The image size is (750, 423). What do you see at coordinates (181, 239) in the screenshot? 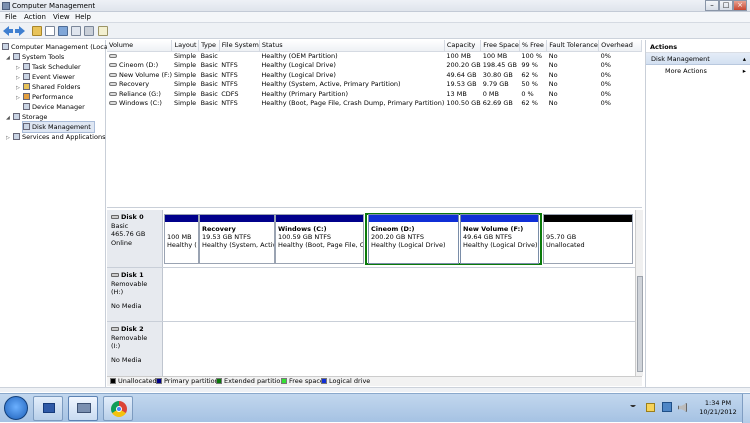
I see `partition-oem: 100 MB Healthy (` at bounding box center [181, 239].